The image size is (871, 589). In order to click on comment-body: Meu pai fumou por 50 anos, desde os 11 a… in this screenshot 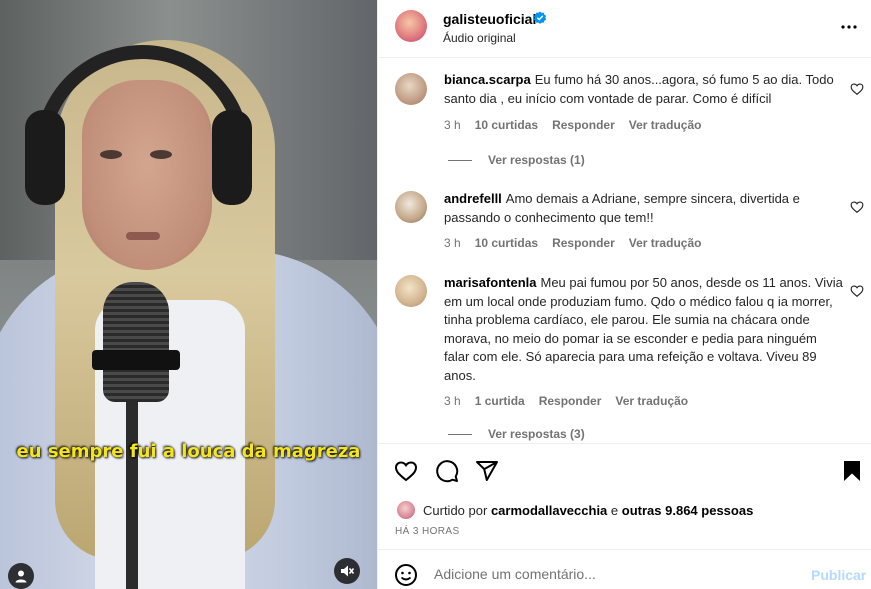, I will do `click(643, 329)`.